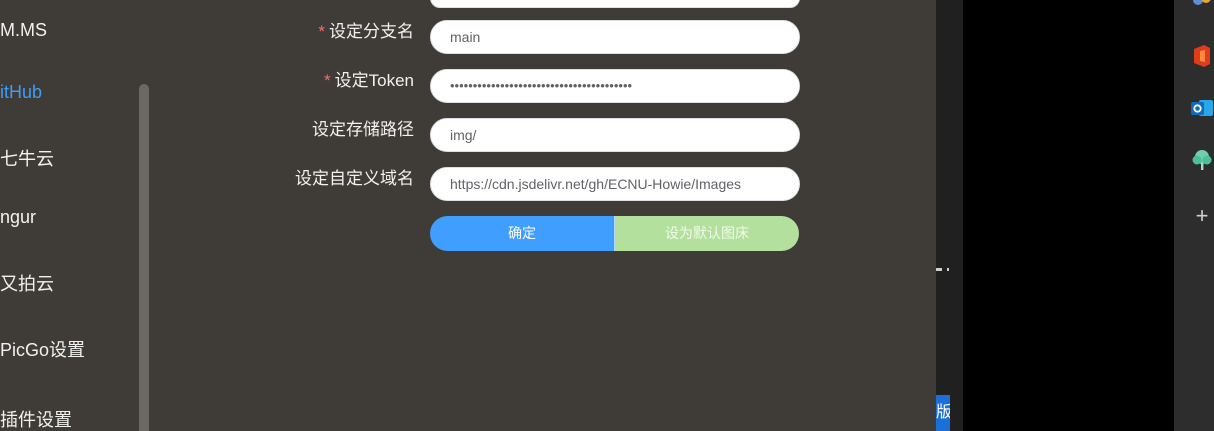 The image size is (1214, 431). Describe the element at coordinates (615, 135) in the screenshot. I see `path-input: img/` at that location.